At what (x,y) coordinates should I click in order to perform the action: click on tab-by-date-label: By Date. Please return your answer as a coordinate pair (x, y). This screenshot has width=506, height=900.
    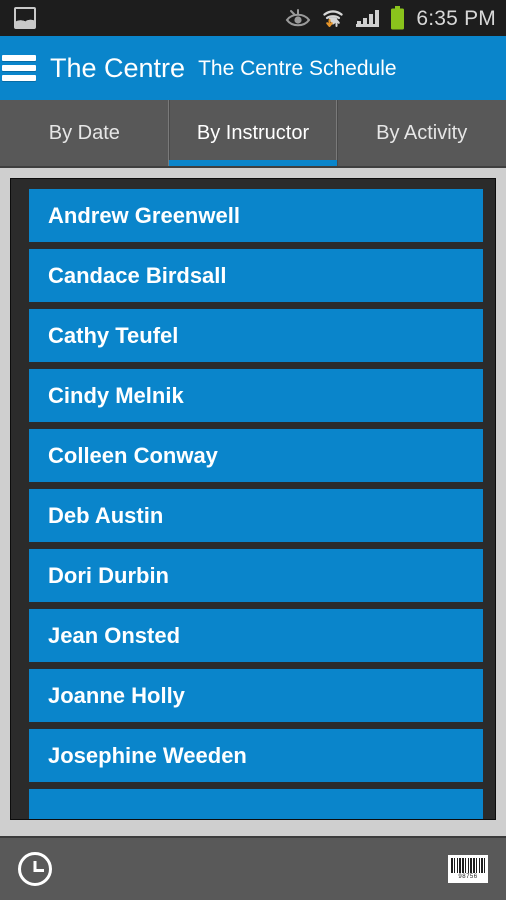
    Looking at the image, I should click on (84, 133).